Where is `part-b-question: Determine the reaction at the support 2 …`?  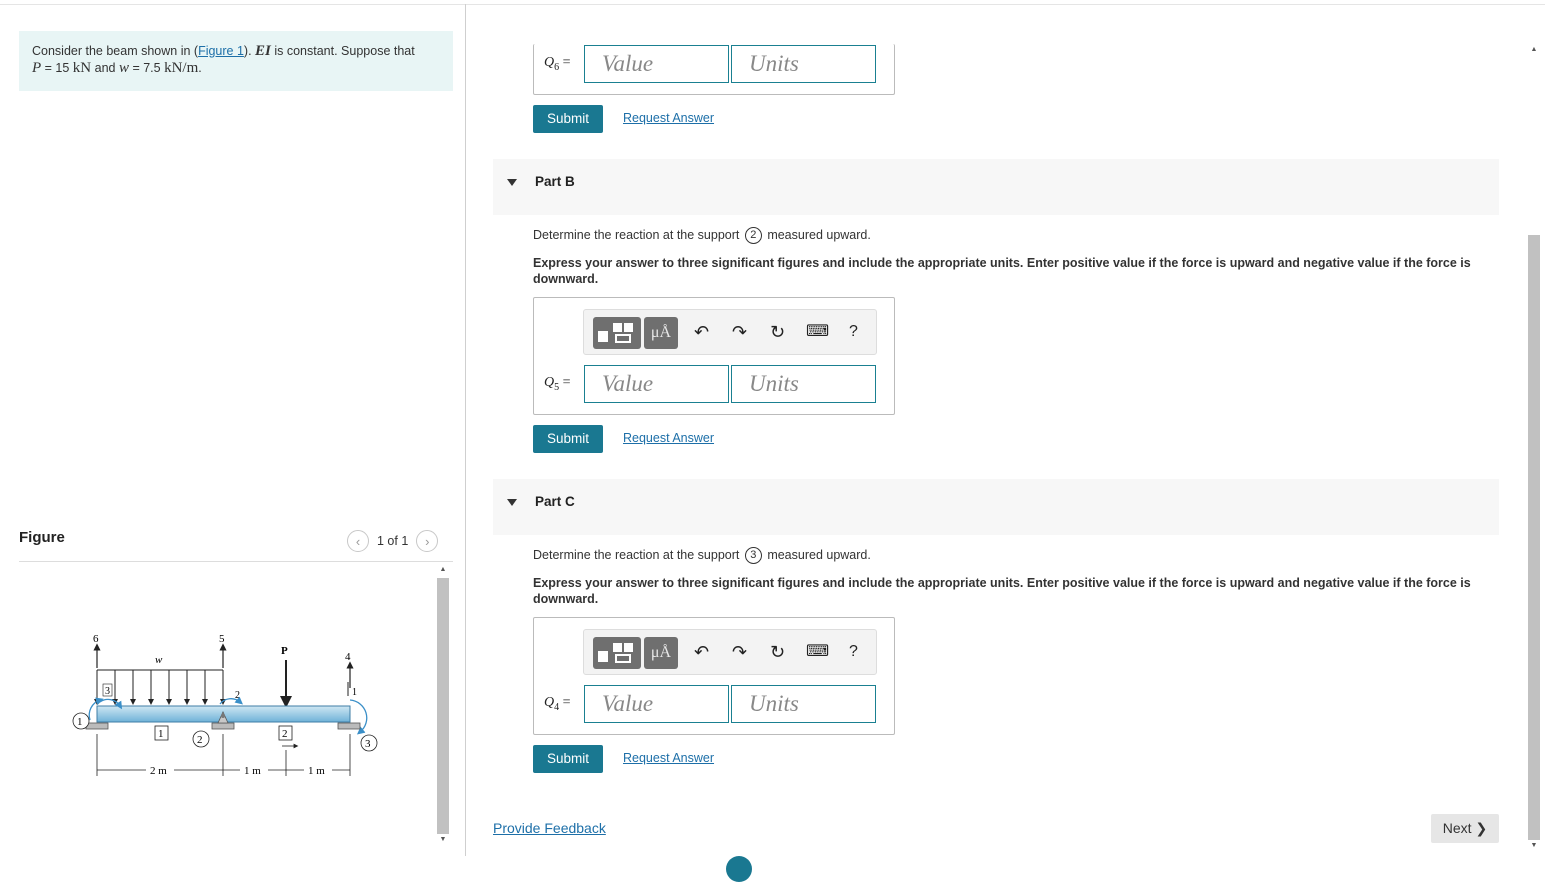 part-b-question: Determine the reaction at the support 2 … is located at coordinates (702, 235).